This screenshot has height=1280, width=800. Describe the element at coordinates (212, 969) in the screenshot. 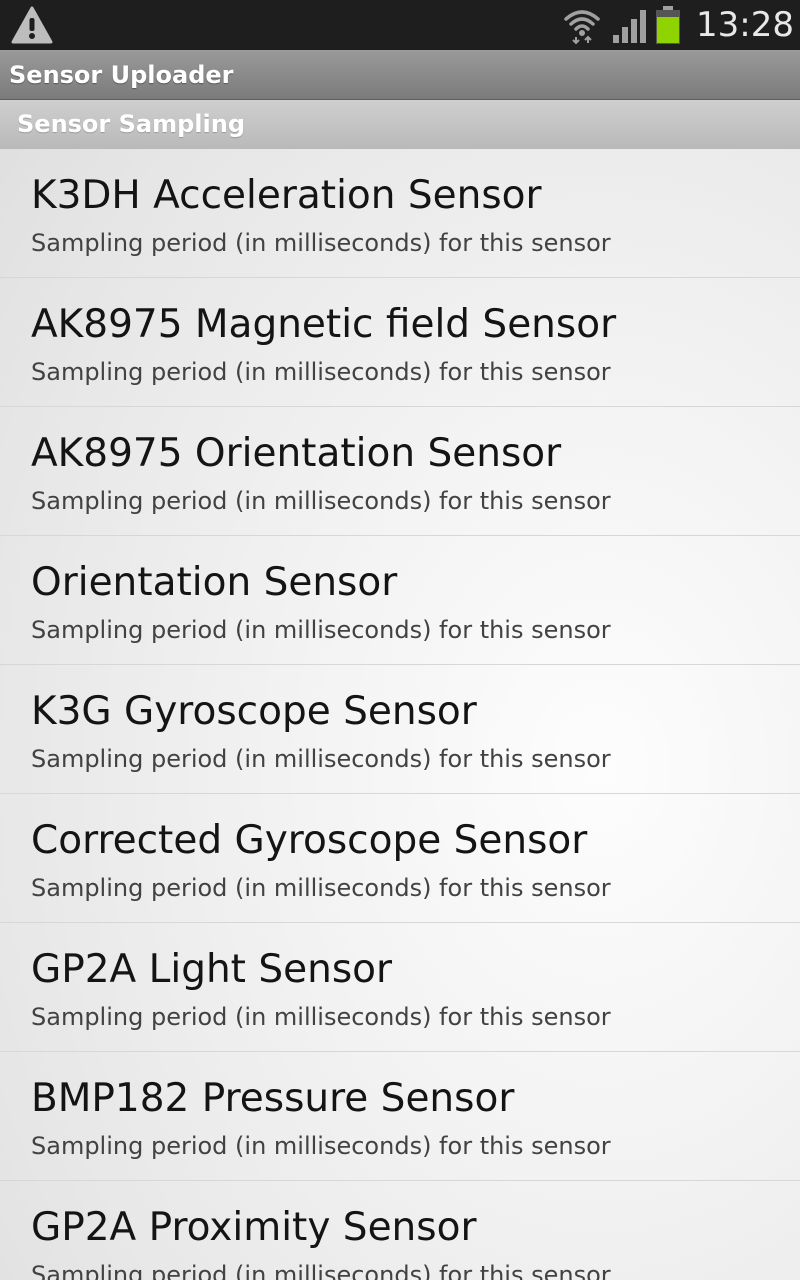

I see `preference-title: GP2A Light Sensor` at that location.